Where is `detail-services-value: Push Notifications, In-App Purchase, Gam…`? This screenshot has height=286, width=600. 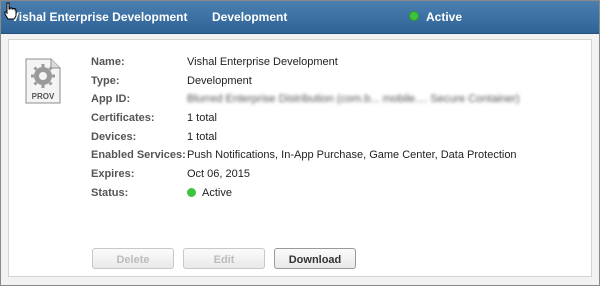
detail-services-value: Push Notifications, In-App Purchase, Gam… is located at coordinates (352, 155).